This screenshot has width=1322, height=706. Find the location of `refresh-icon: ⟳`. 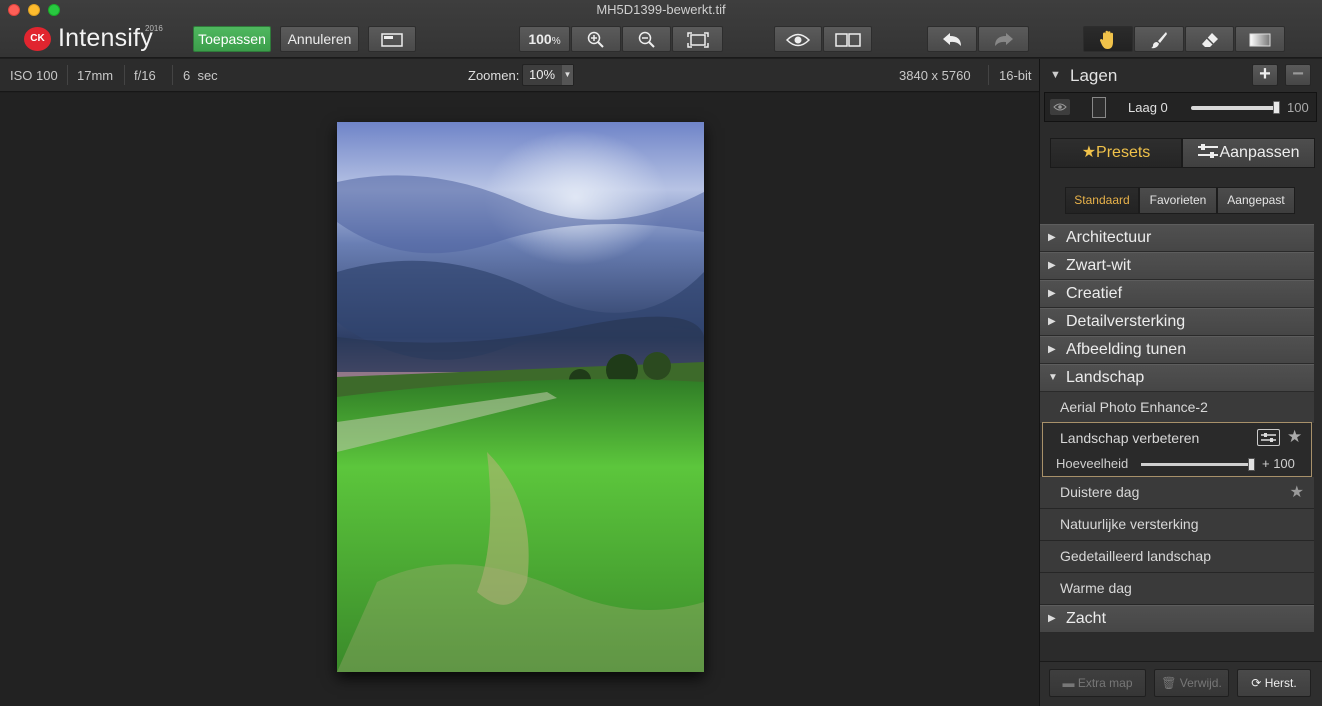

refresh-icon: ⟳ is located at coordinates (1258, 683).